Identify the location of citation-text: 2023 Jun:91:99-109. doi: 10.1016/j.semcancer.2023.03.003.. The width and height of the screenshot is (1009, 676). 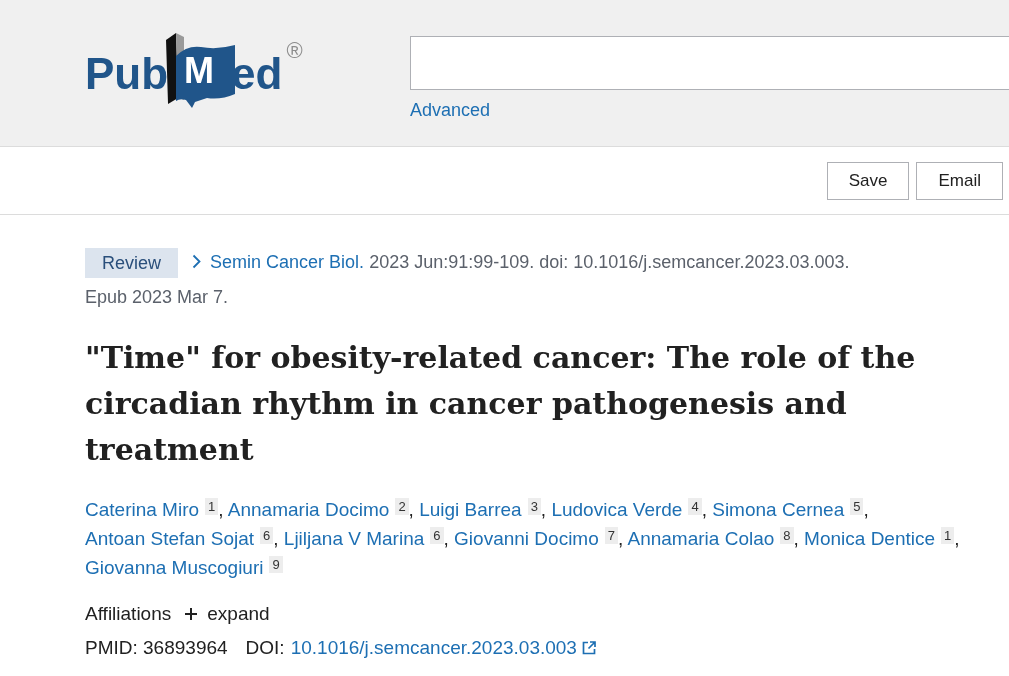
(609, 262).